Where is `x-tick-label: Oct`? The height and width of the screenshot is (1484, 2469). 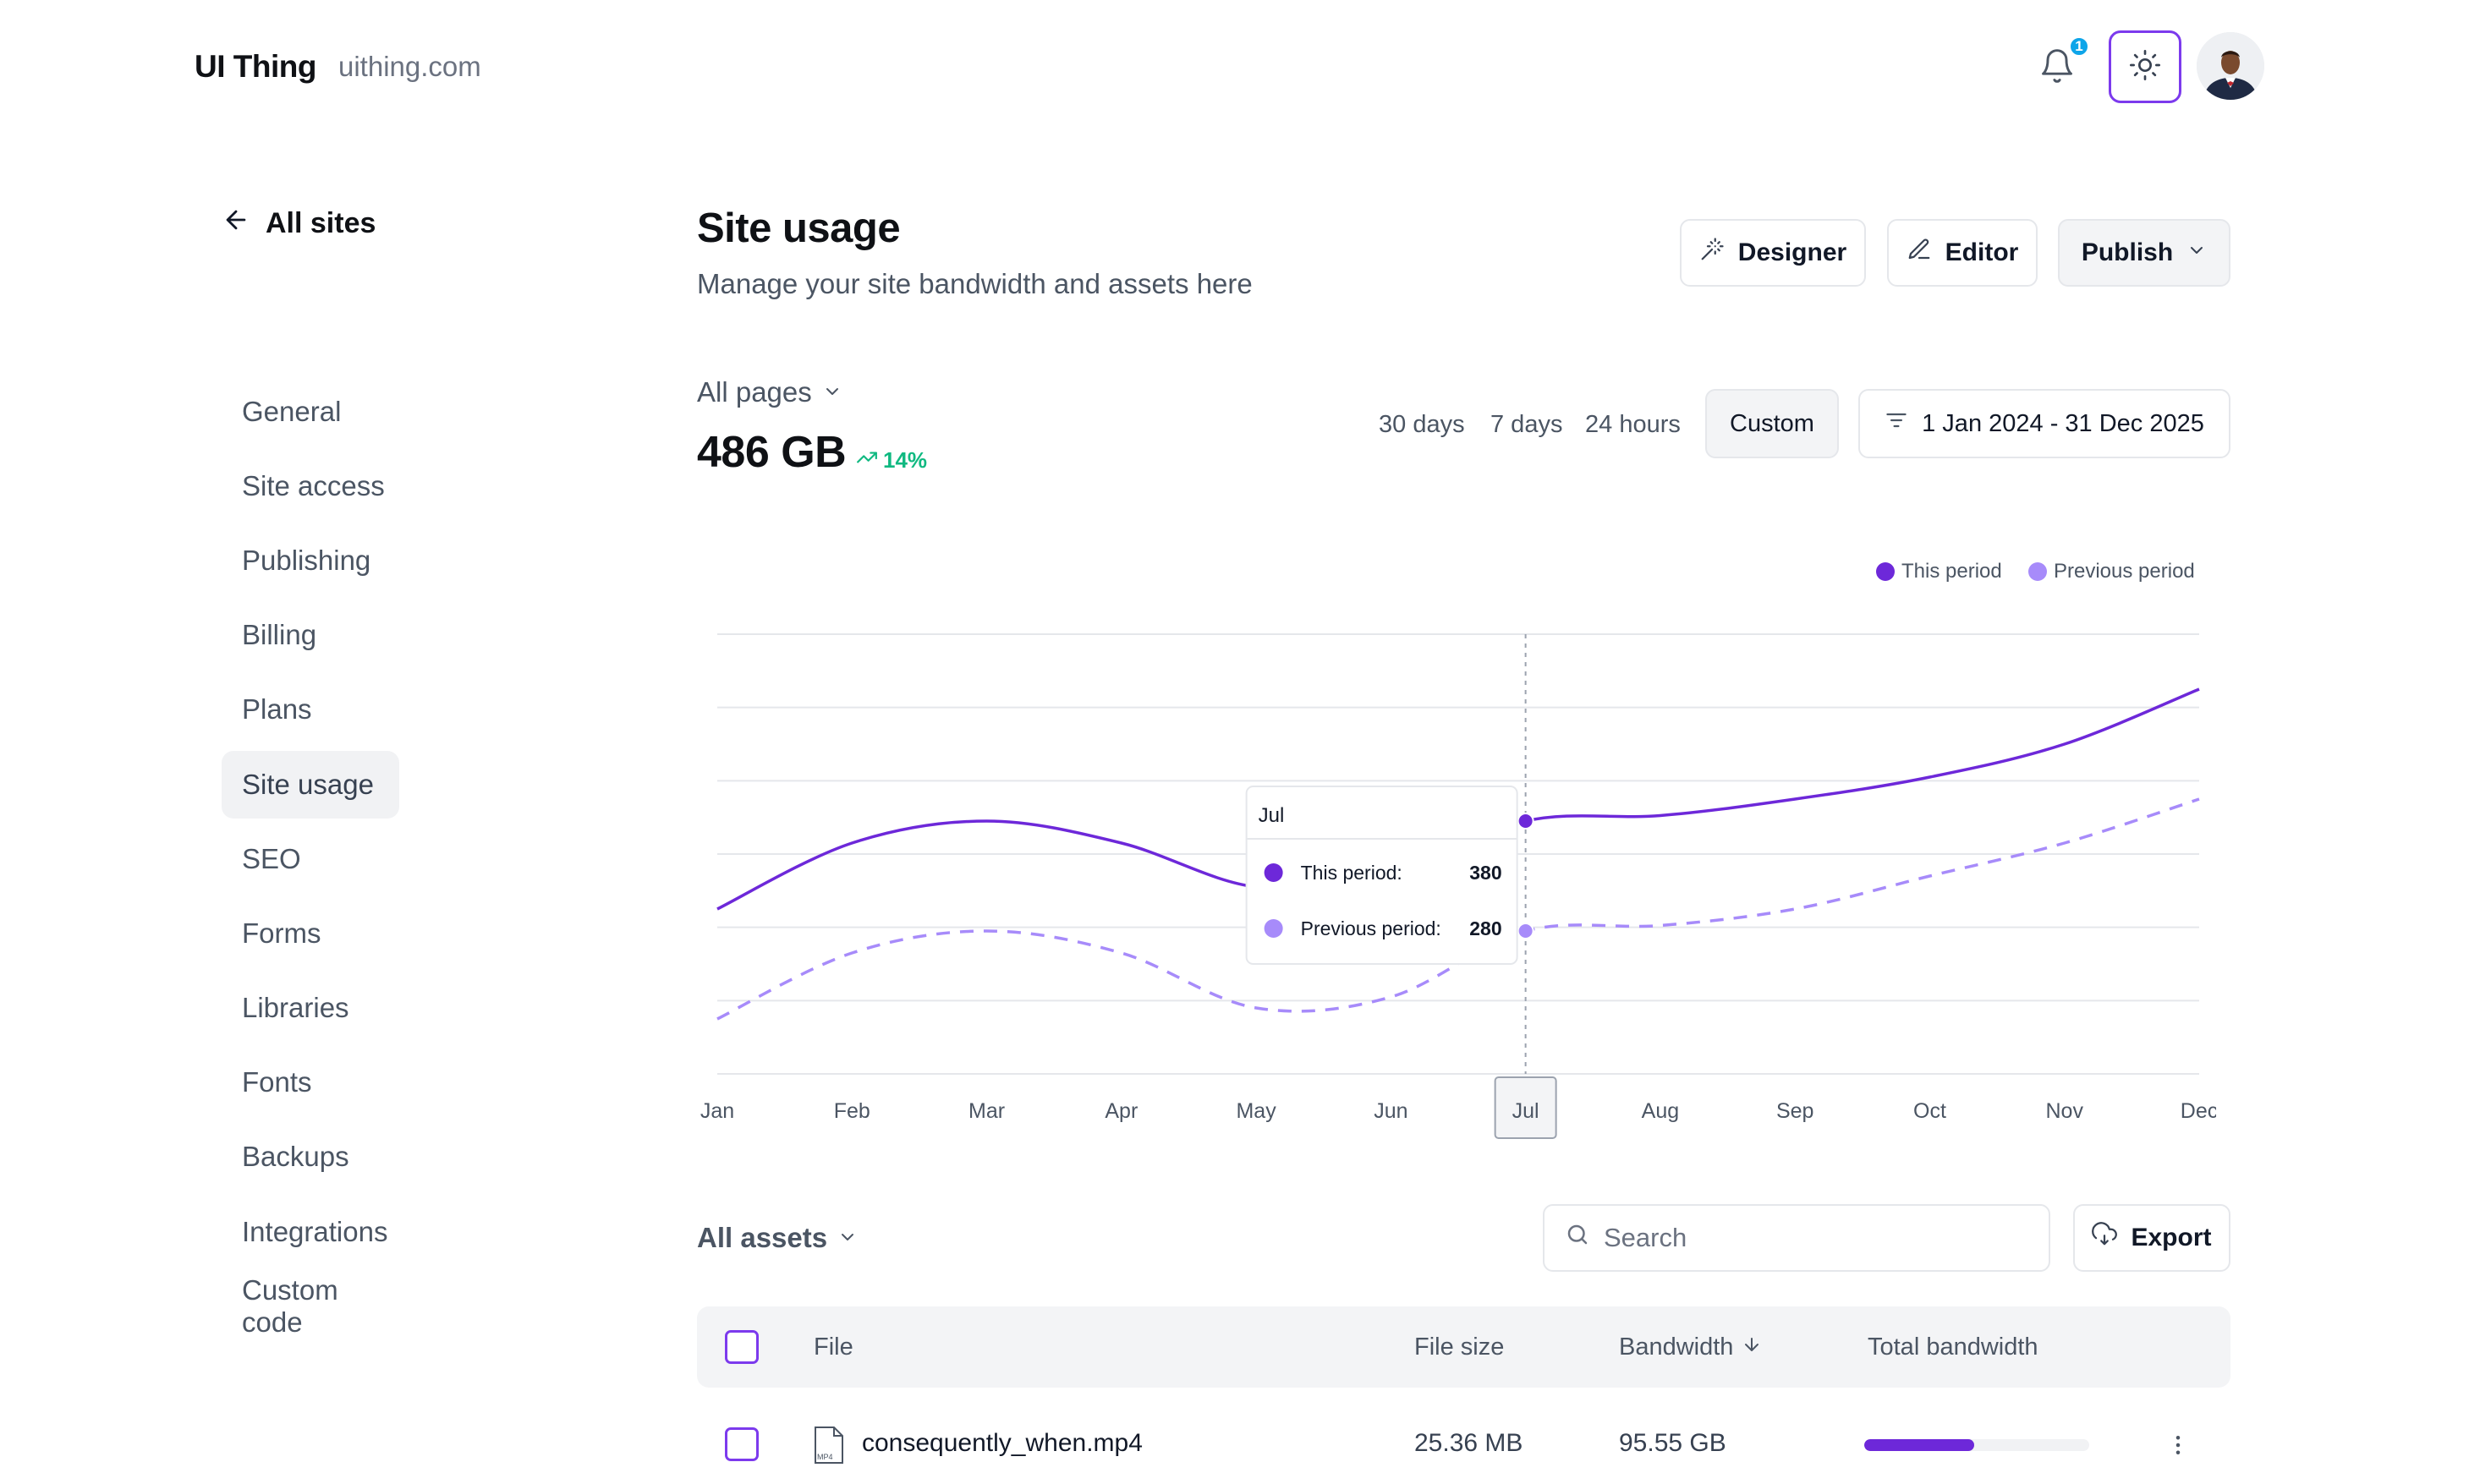
x-tick-label: Oct is located at coordinates (1929, 1111).